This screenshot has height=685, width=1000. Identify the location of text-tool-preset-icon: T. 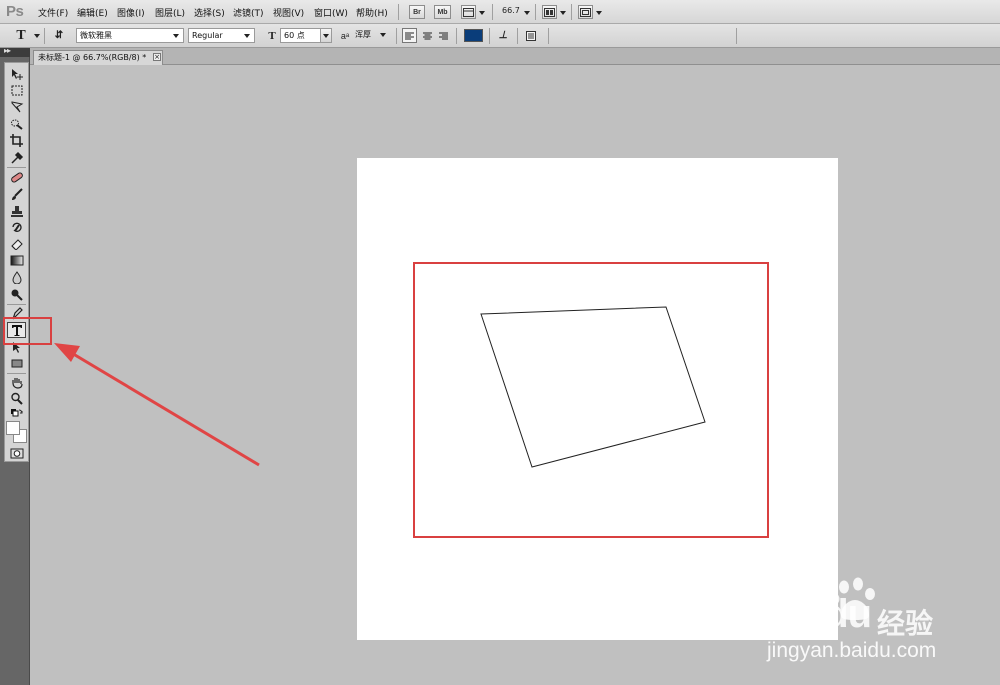
(21, 35).